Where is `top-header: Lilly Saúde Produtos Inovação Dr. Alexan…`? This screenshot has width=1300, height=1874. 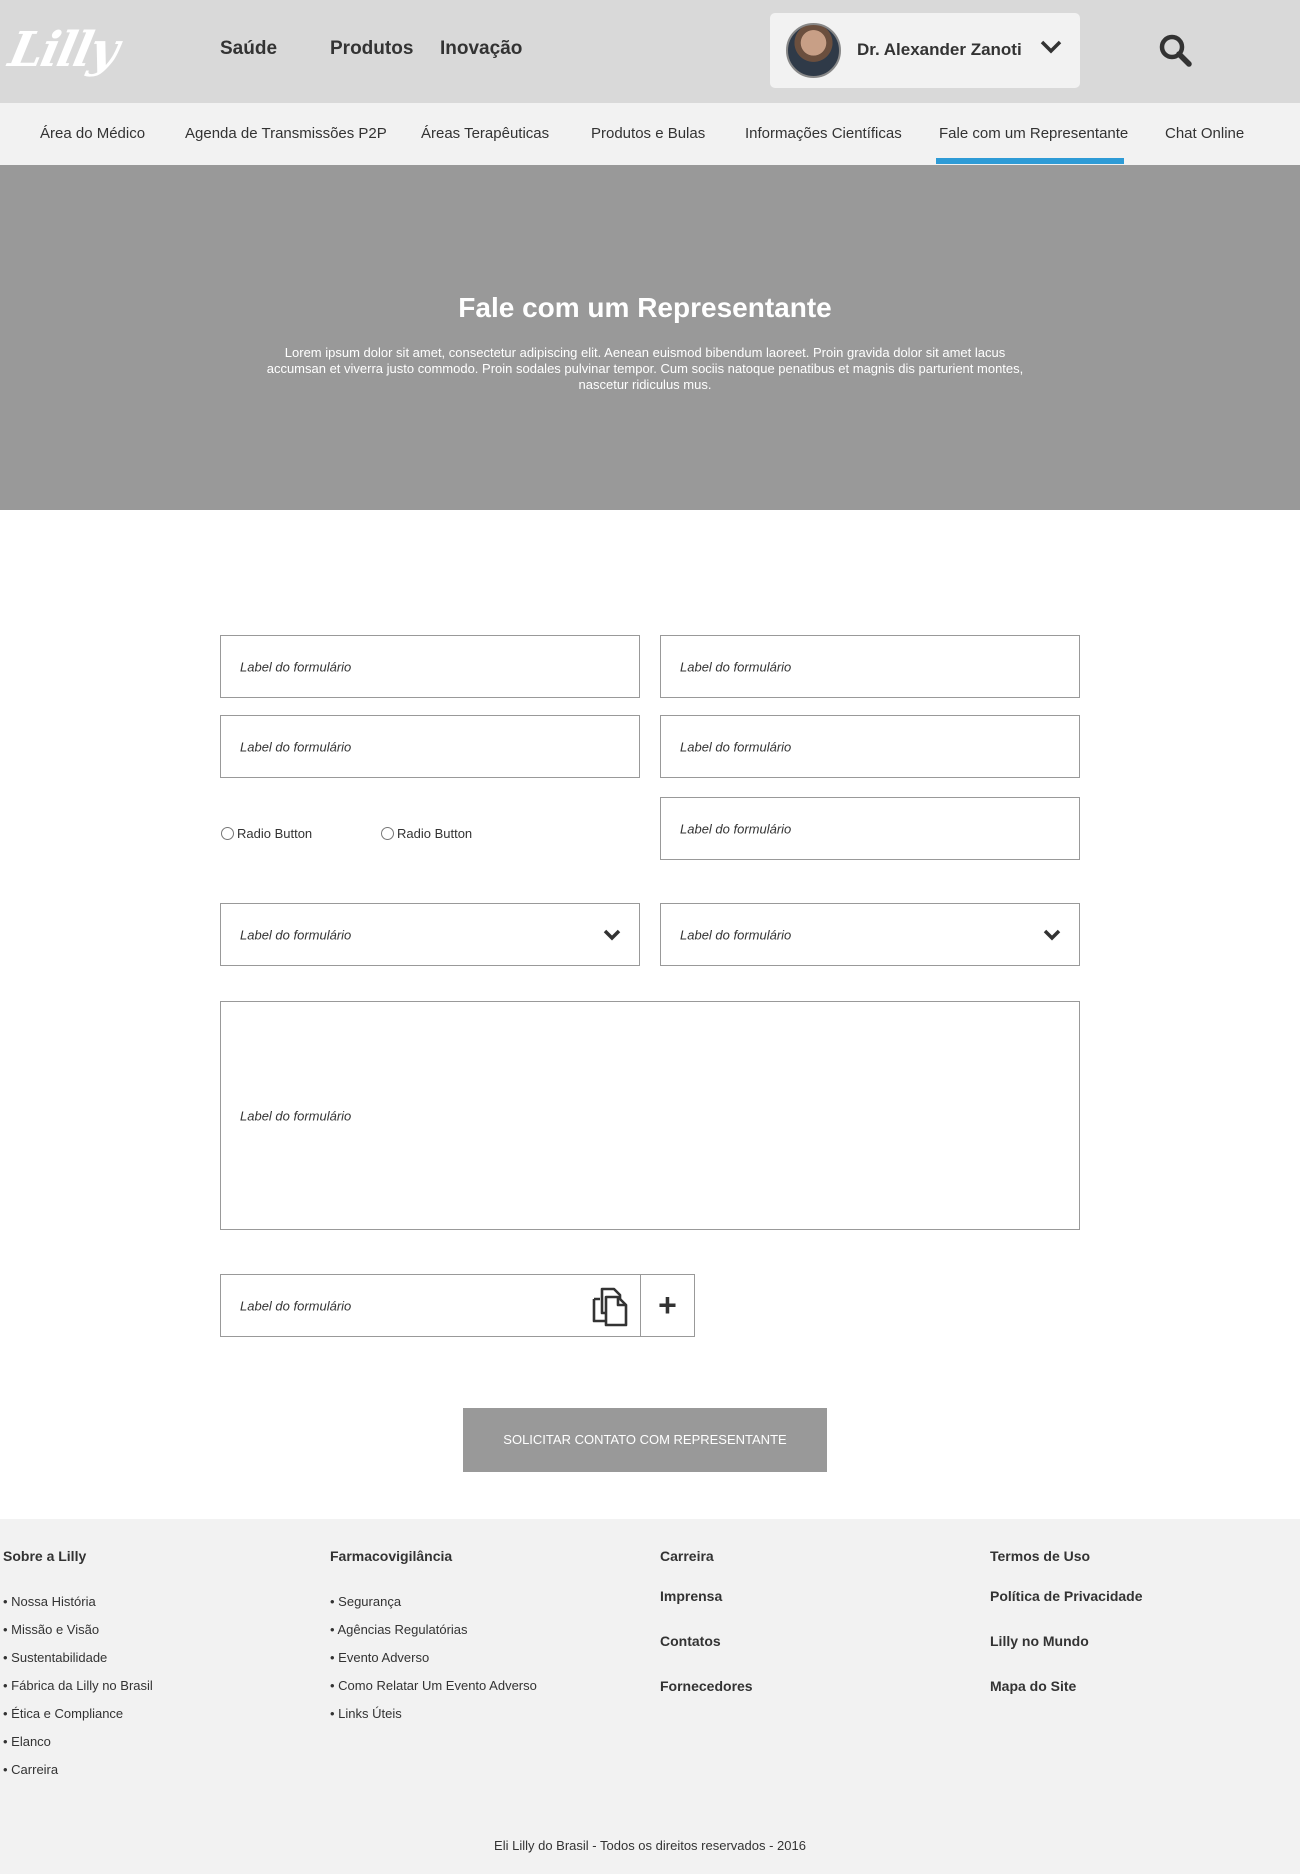 top-header: Lilly Saúde Produtos Inovação Dr. Alexan… is located at coordinates (650, 51).